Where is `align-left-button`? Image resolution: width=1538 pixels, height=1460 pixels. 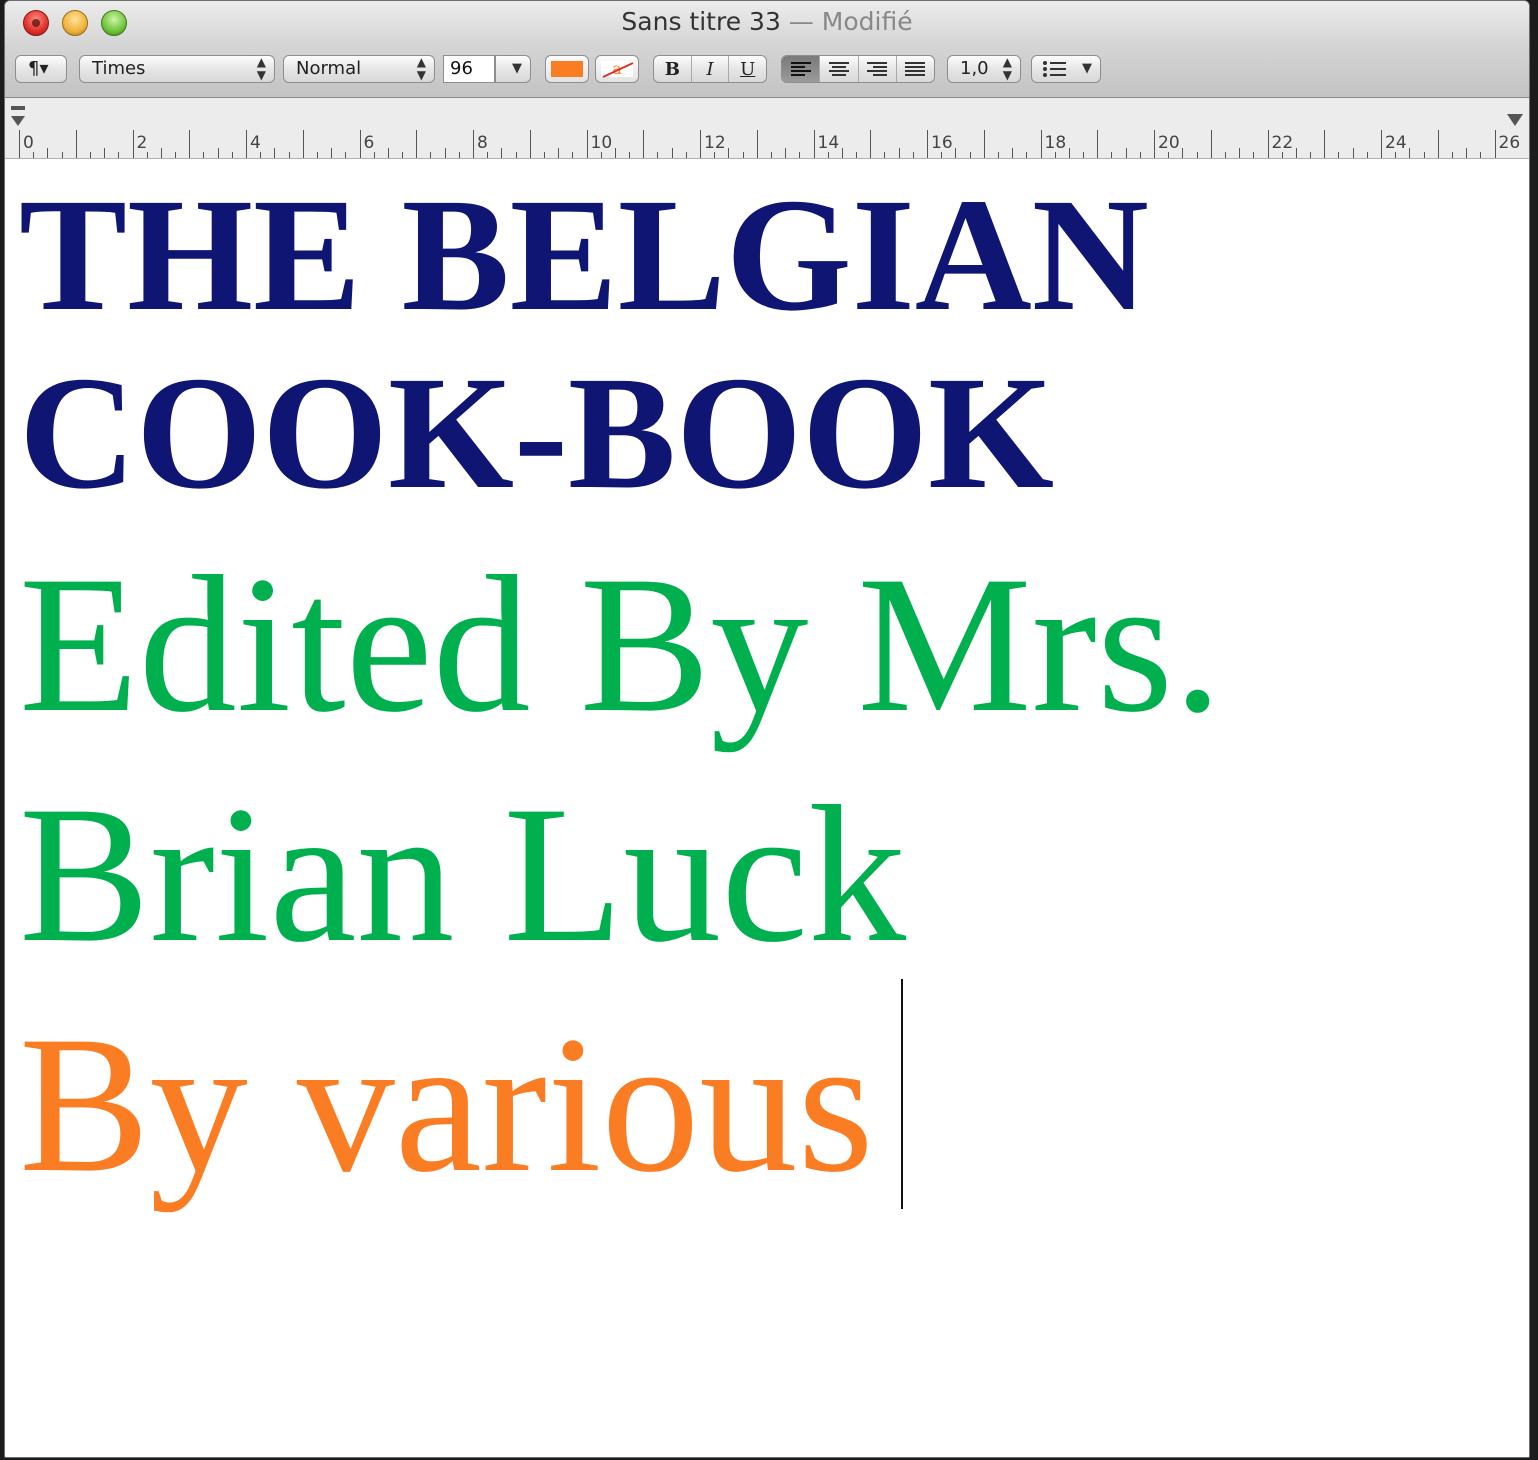
align-left-button is located at coordinates (801, 69).